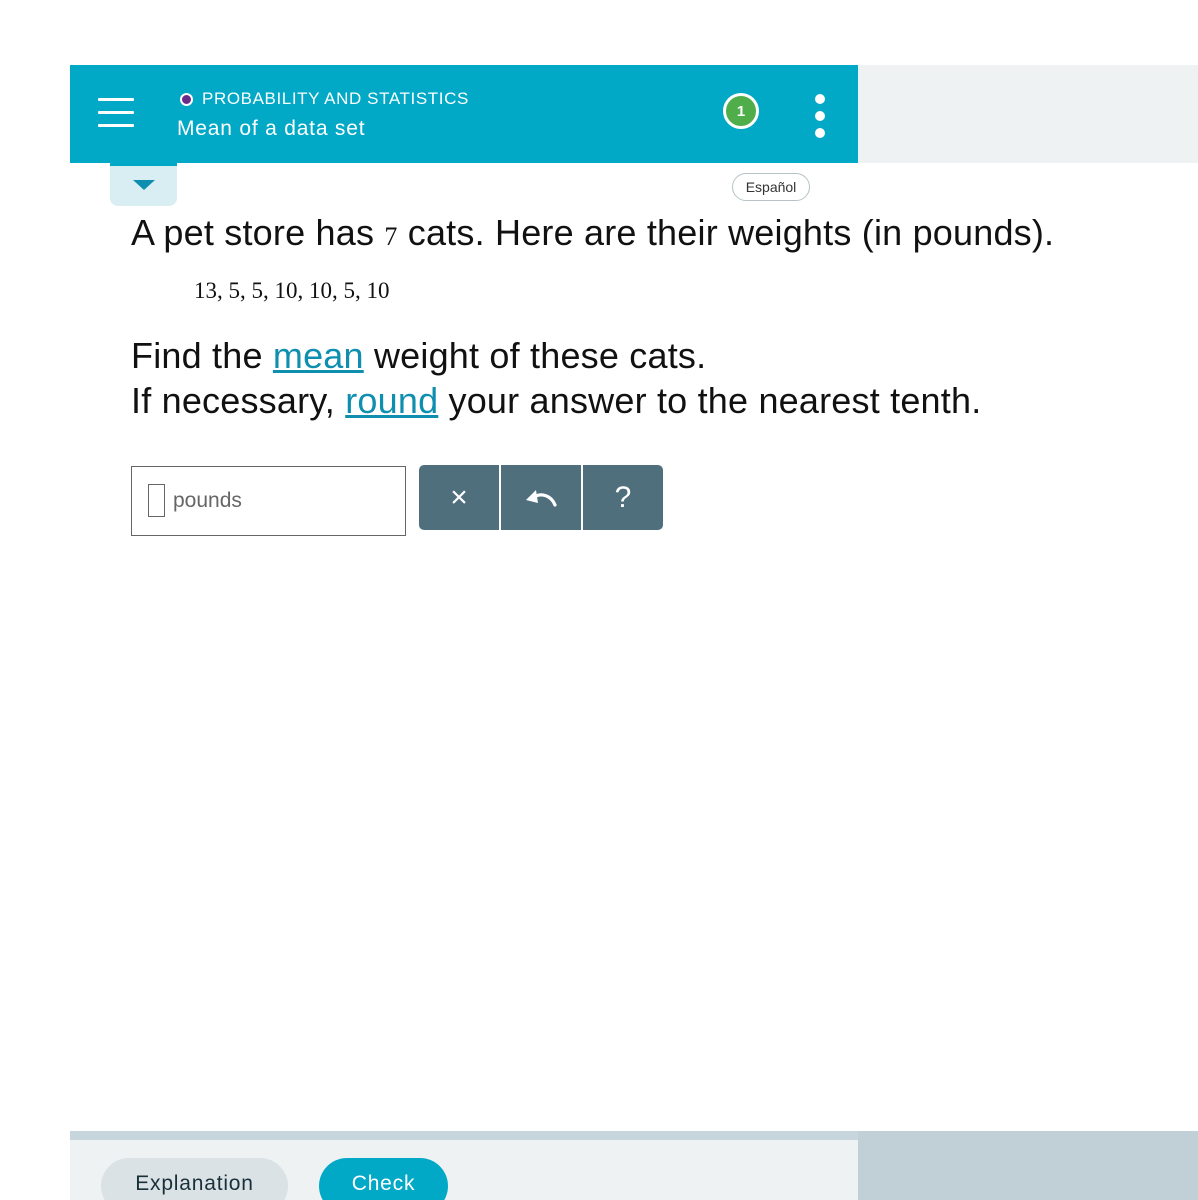  I want to click on question-text-before: A pet store has, so click(258, 232).